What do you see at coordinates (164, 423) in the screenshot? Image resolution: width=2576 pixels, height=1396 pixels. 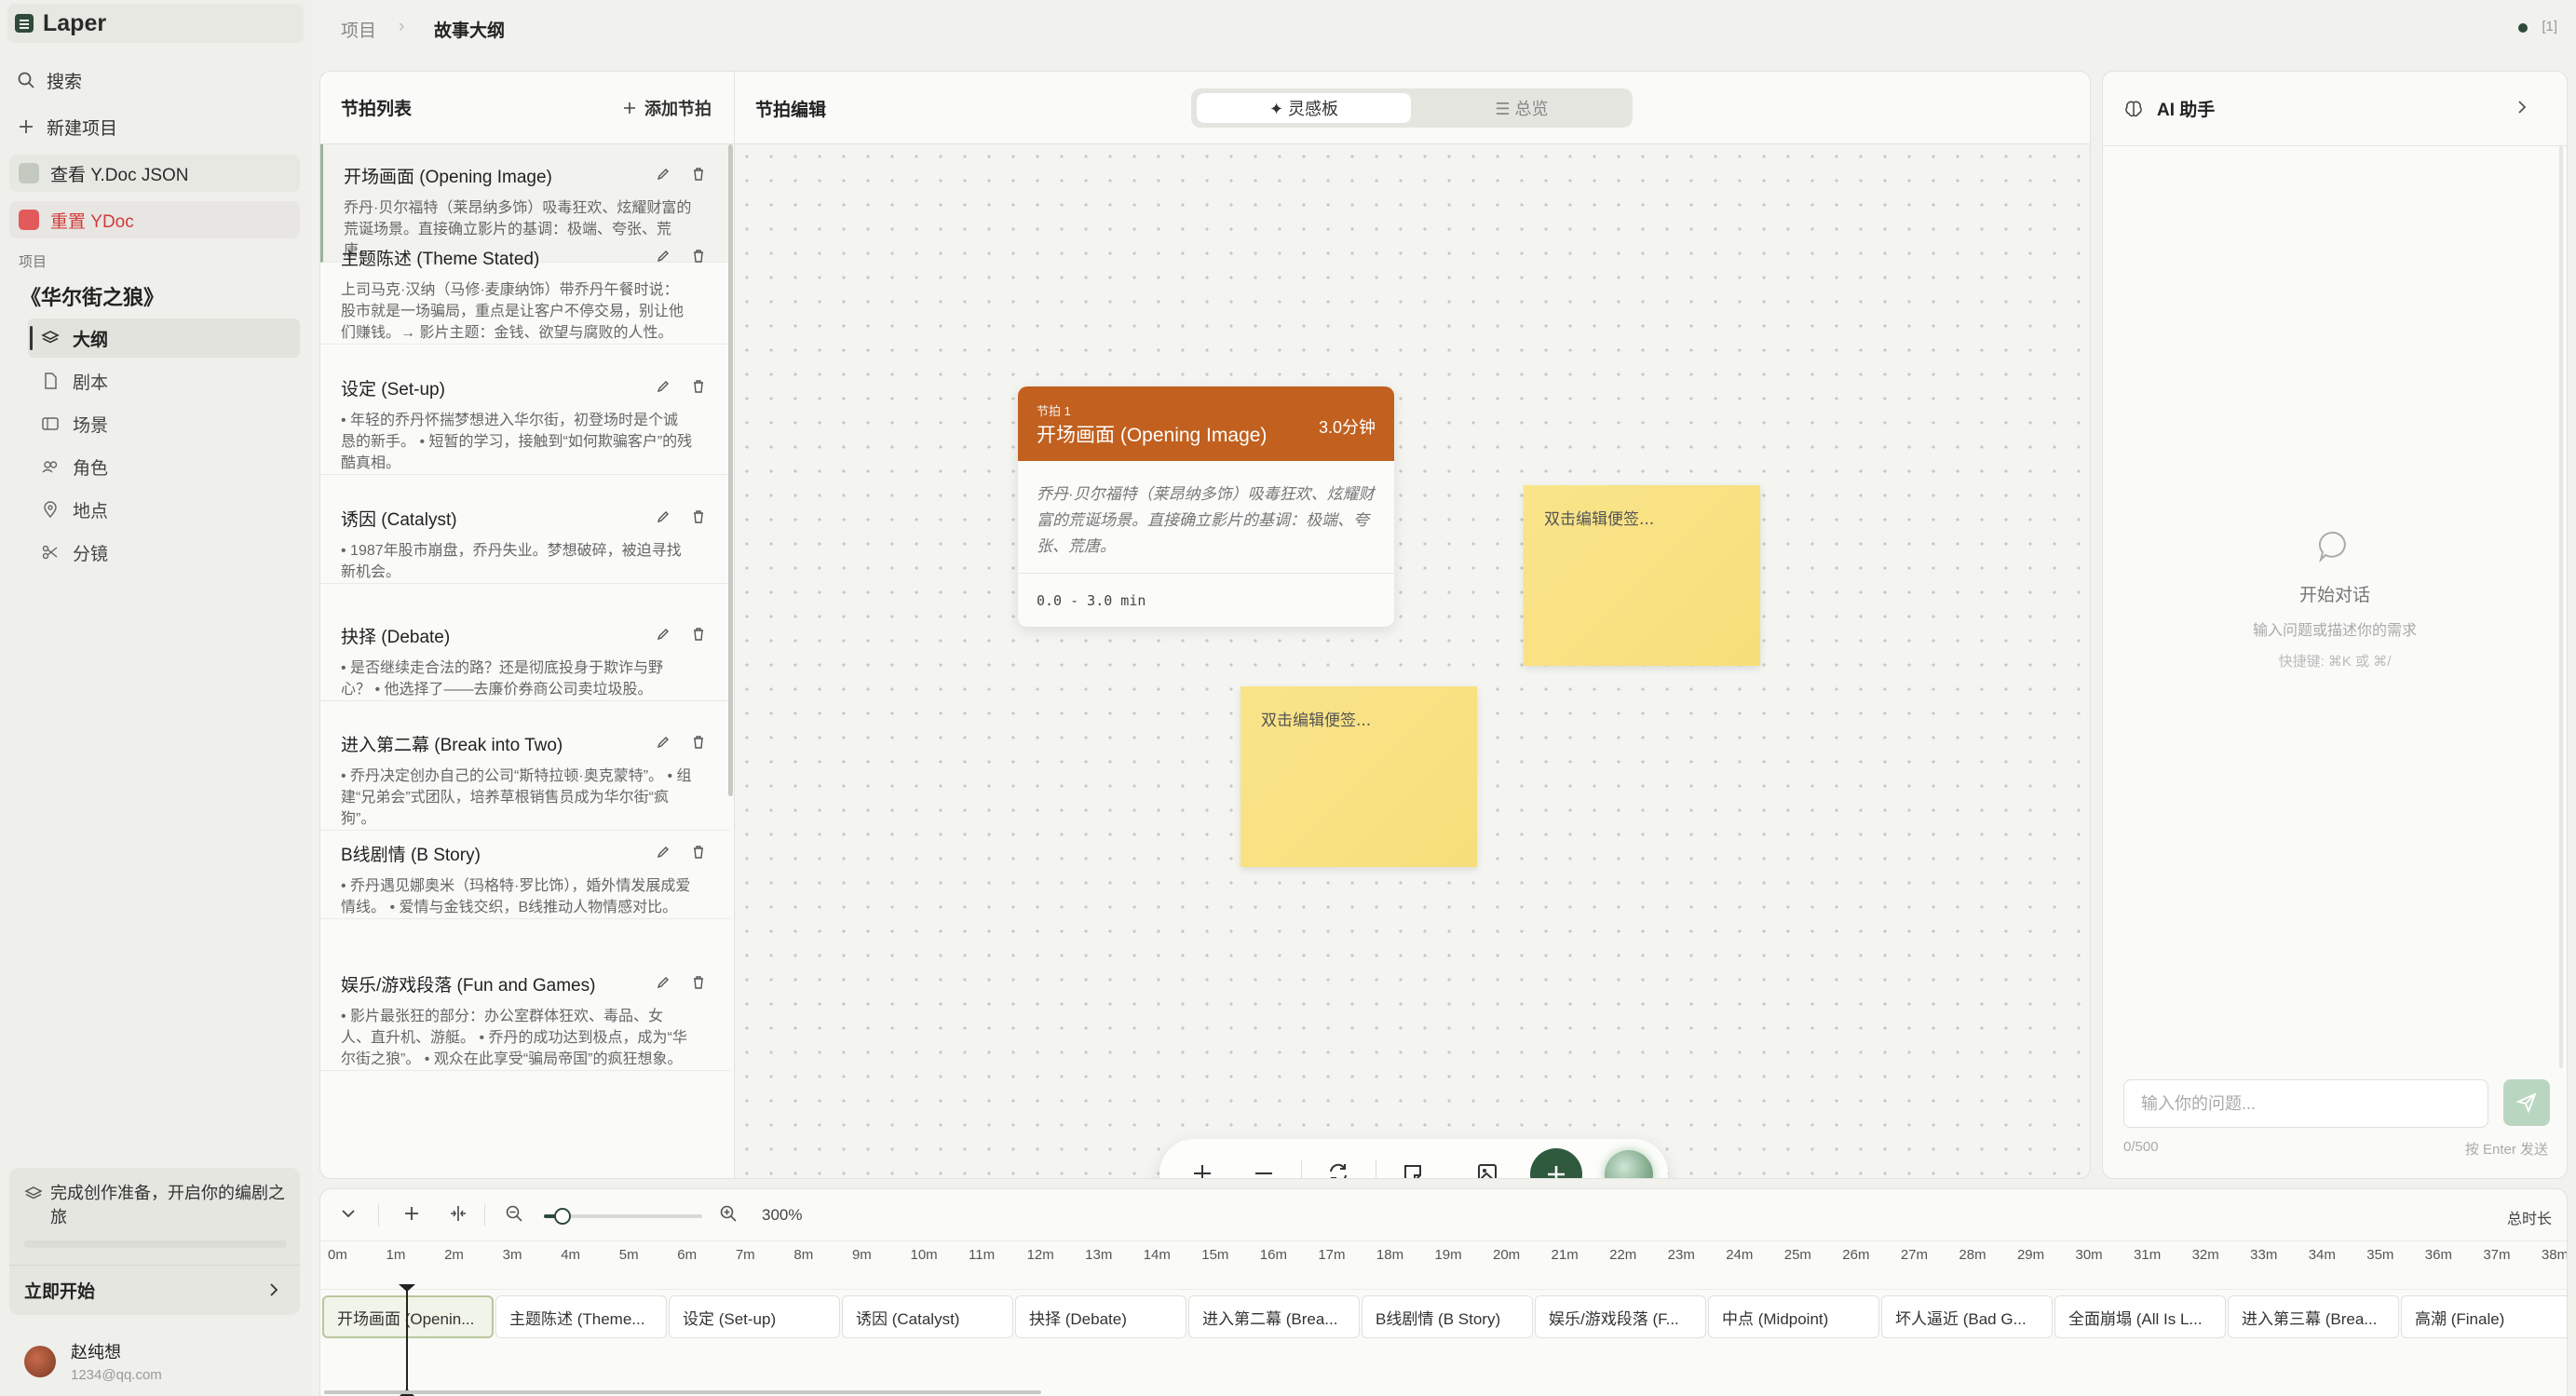 I see `nav-scenes: 场景` at bounding box center [164, 423].